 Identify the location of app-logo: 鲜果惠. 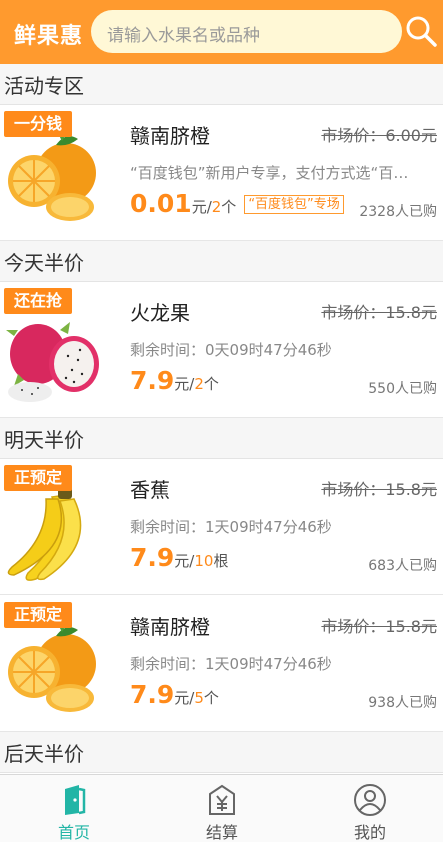
(49, 36).